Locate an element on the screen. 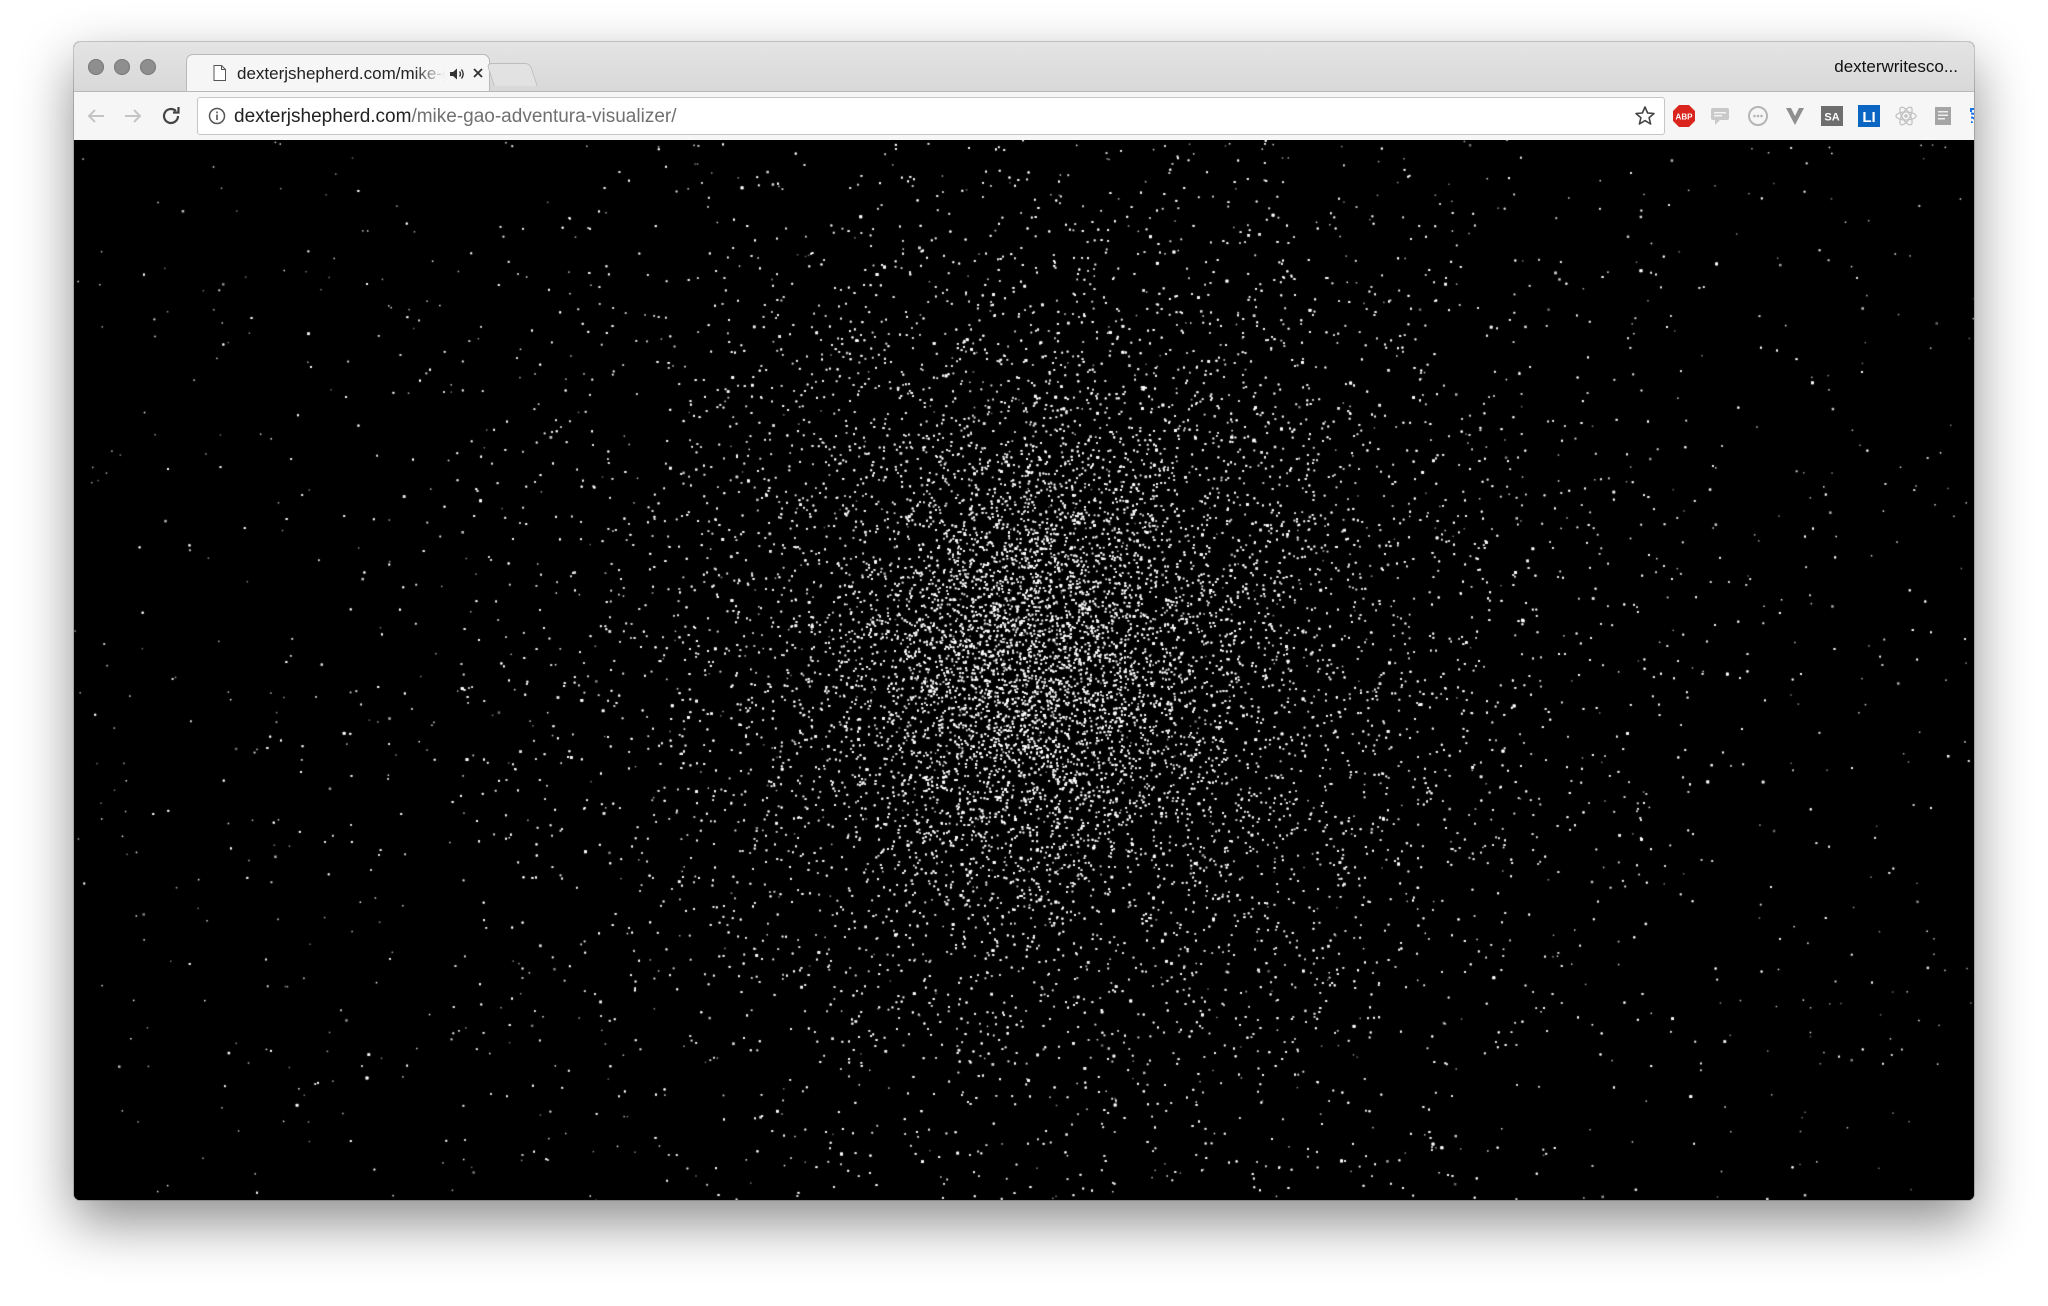  back-arrow-icon is located at coordinates (96, 116).